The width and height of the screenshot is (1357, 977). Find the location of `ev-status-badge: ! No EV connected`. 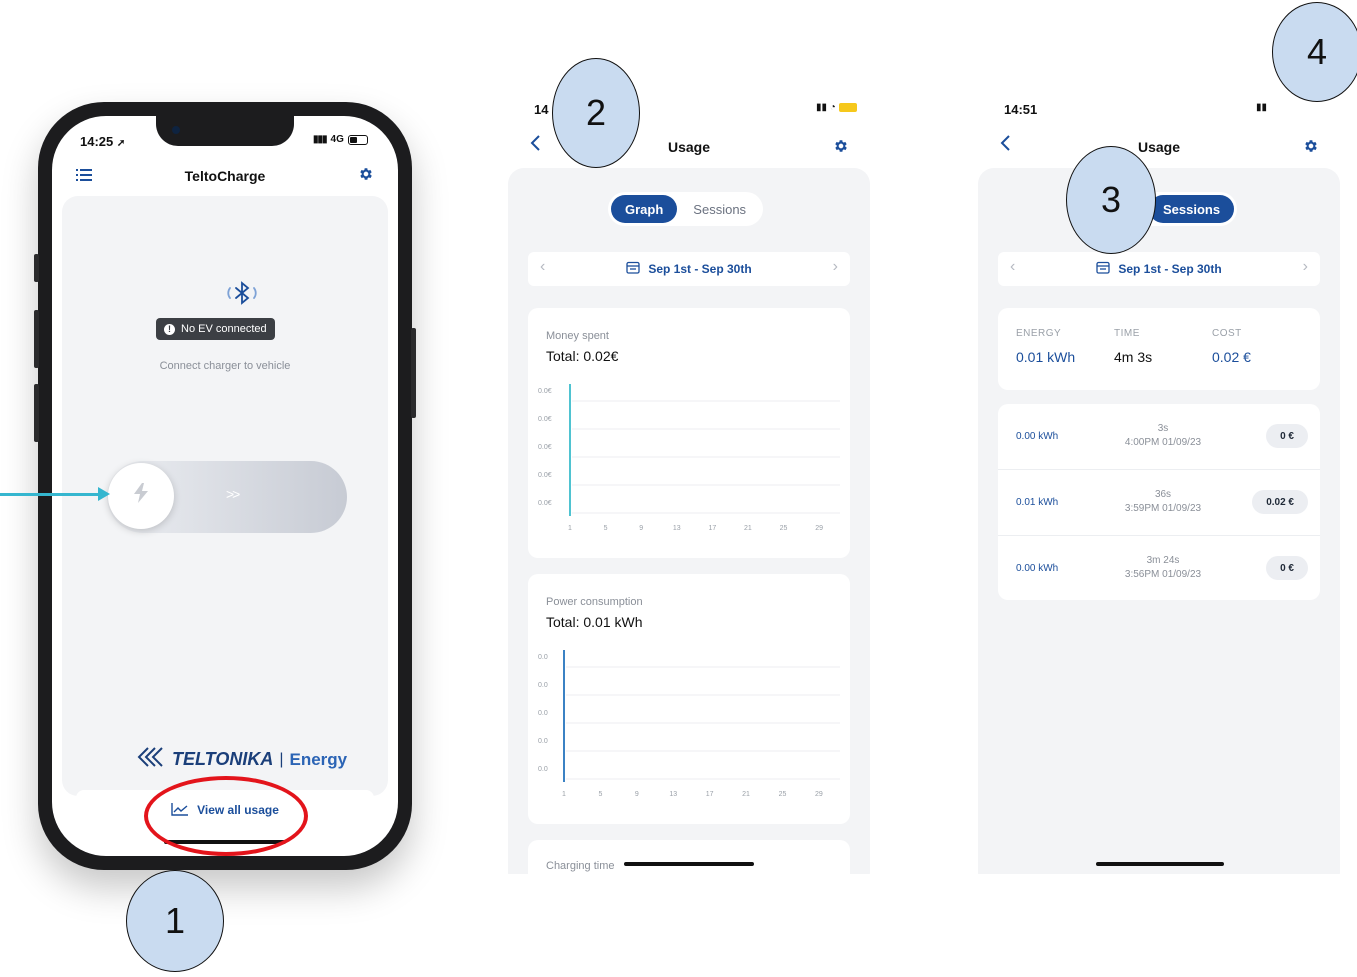

ev-status-badge: ! No EV connected is located at coordinates (215, 329).